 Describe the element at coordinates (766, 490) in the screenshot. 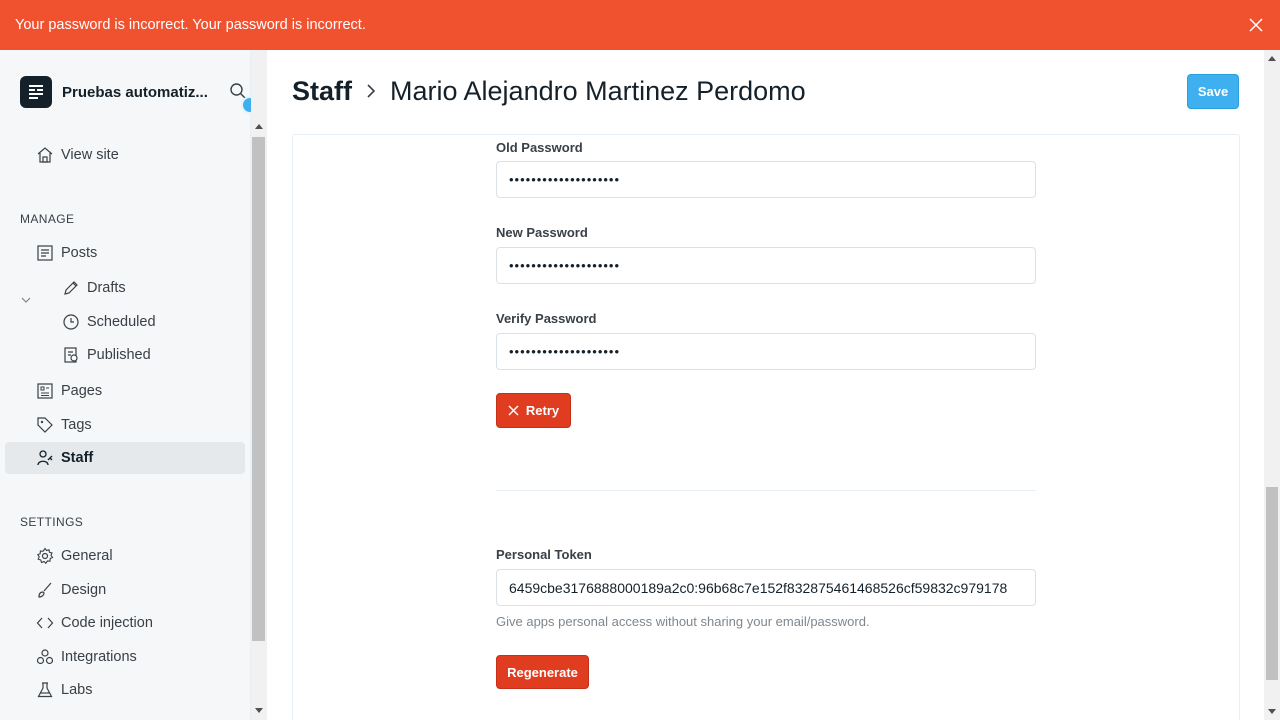

I see `section-divider` at that location.